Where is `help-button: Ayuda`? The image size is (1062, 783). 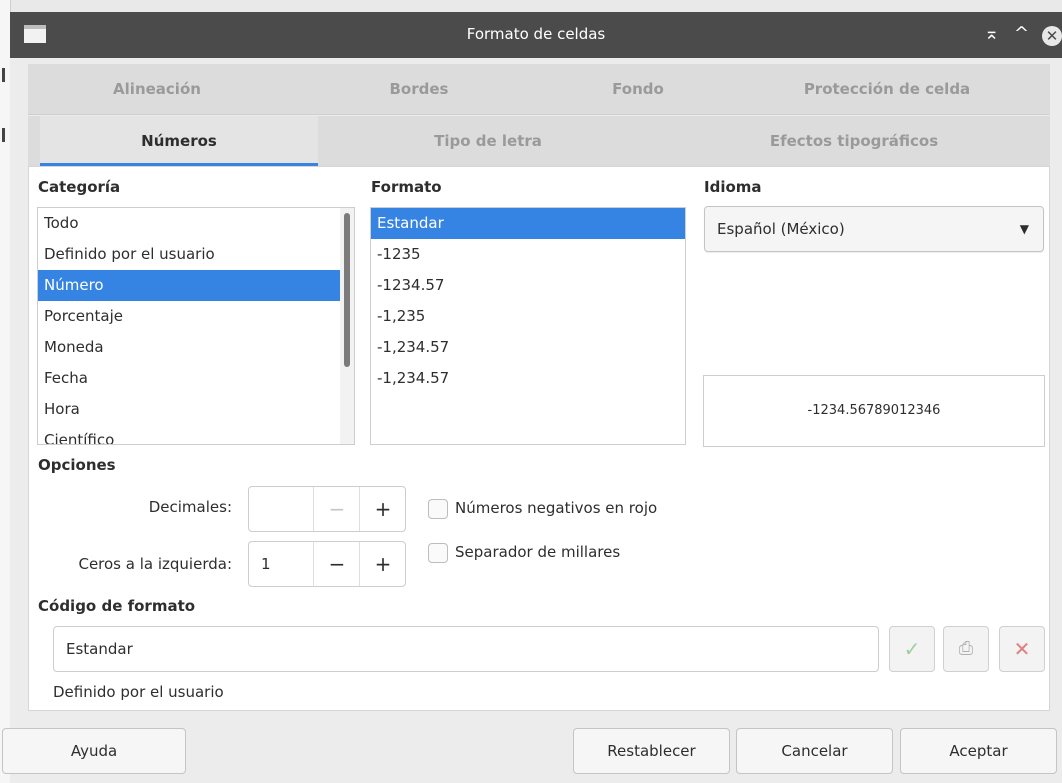
help-button: Ayuda is located at coordinates (94, 751).